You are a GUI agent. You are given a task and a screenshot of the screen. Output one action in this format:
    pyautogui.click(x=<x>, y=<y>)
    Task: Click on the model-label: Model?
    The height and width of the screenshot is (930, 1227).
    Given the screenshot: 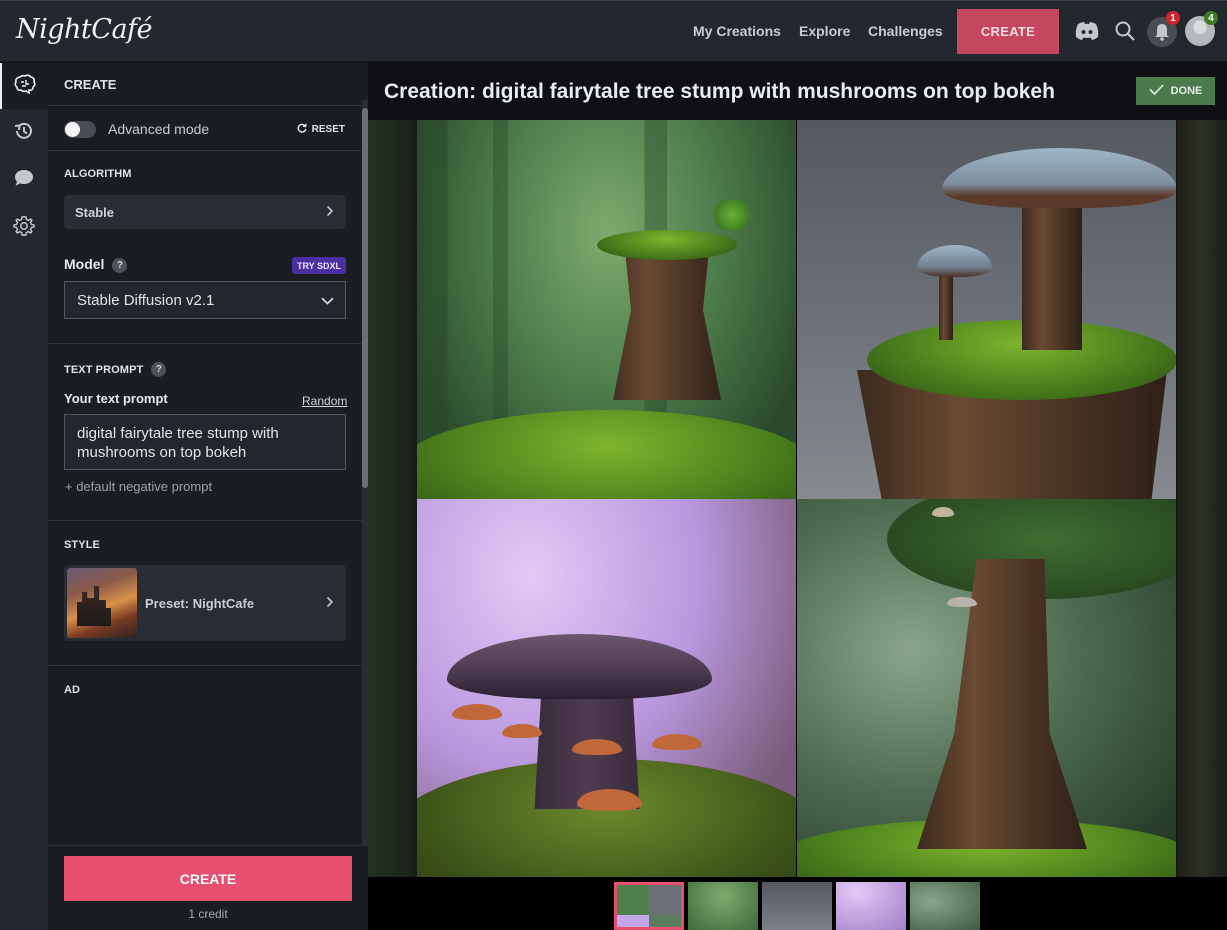 What is the action you would take?
    pyautogui.click(x=96, y=264)
    